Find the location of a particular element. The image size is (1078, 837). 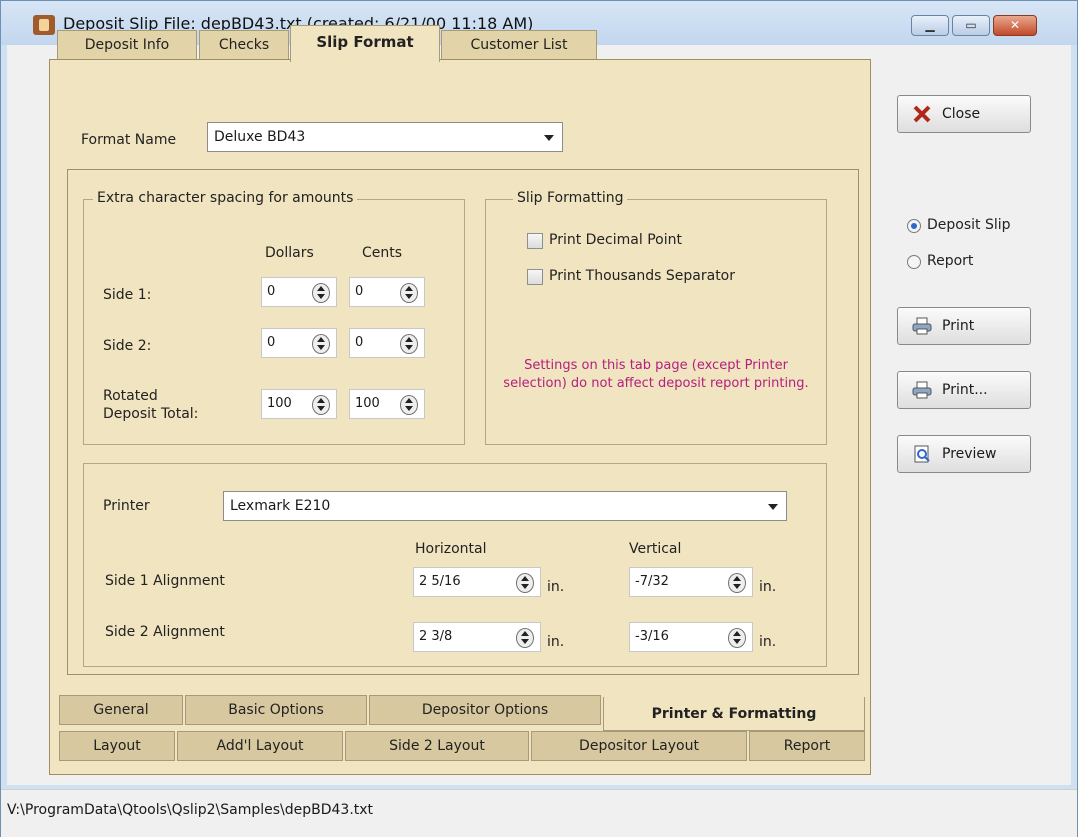

cents-header: Cents is located at coordinates (382, 253).